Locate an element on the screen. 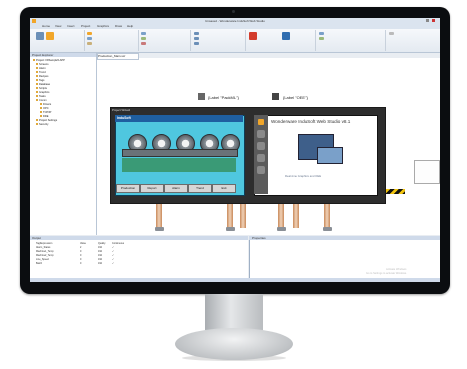  tree-item: OPC is located at coordinates (44, 108).